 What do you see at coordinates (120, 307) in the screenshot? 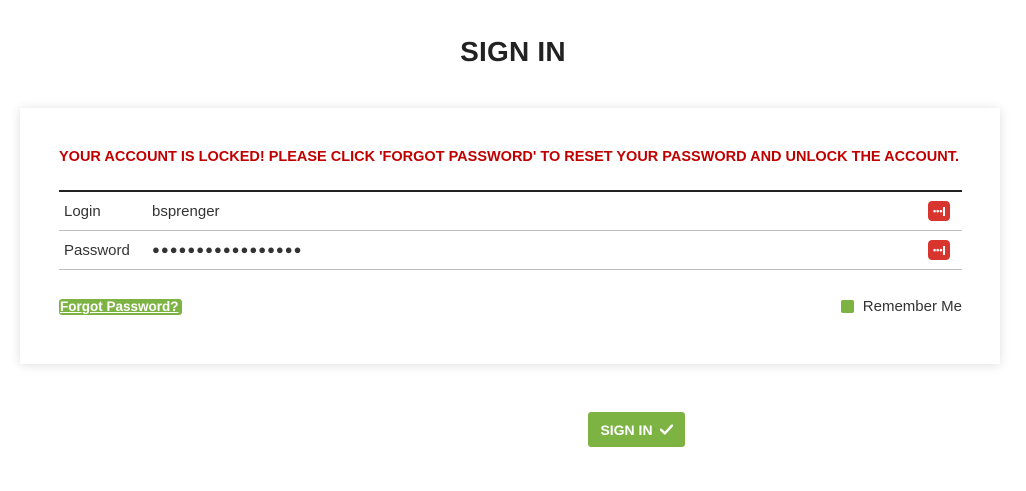
I see `forgot-password-link: Forgot Password?` at bounding box center [120, 307].